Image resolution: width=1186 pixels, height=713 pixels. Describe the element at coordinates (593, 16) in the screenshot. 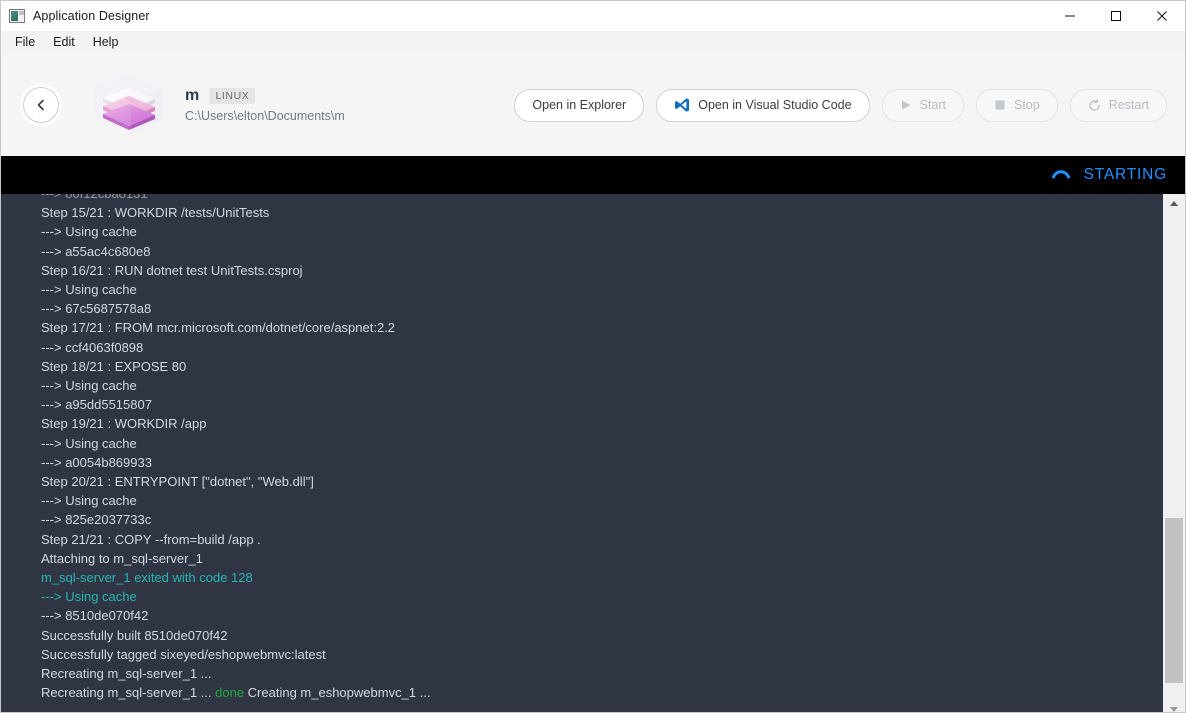

I see `title-bar: Application Designer` at that location.